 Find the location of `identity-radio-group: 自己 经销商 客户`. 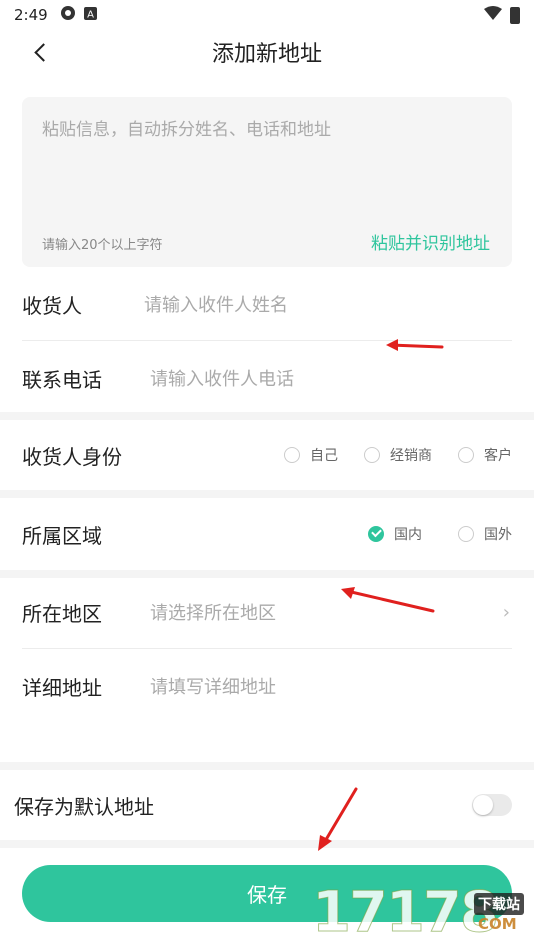

identity-radio-group: 自己 经销商 客户 is located at coordinates (396, 455).